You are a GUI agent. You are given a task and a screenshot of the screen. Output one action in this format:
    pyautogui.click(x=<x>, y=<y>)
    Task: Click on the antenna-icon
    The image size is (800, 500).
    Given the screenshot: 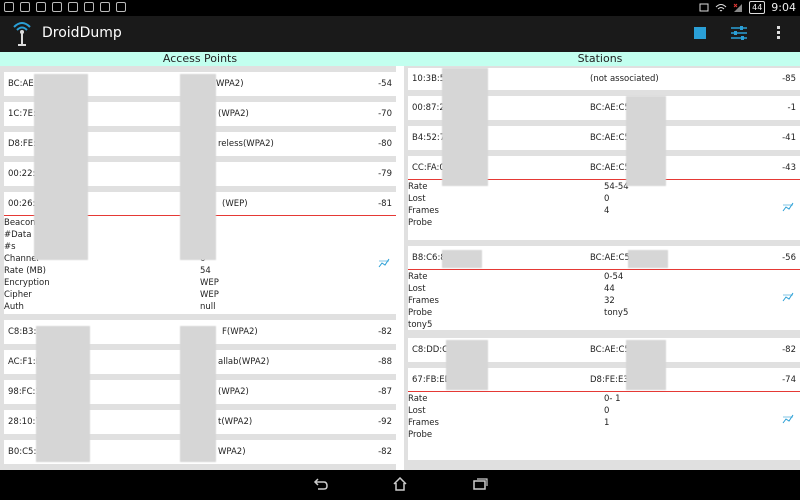 What is the action you would take?
    pyautogui.click(x=22, y=34)
    